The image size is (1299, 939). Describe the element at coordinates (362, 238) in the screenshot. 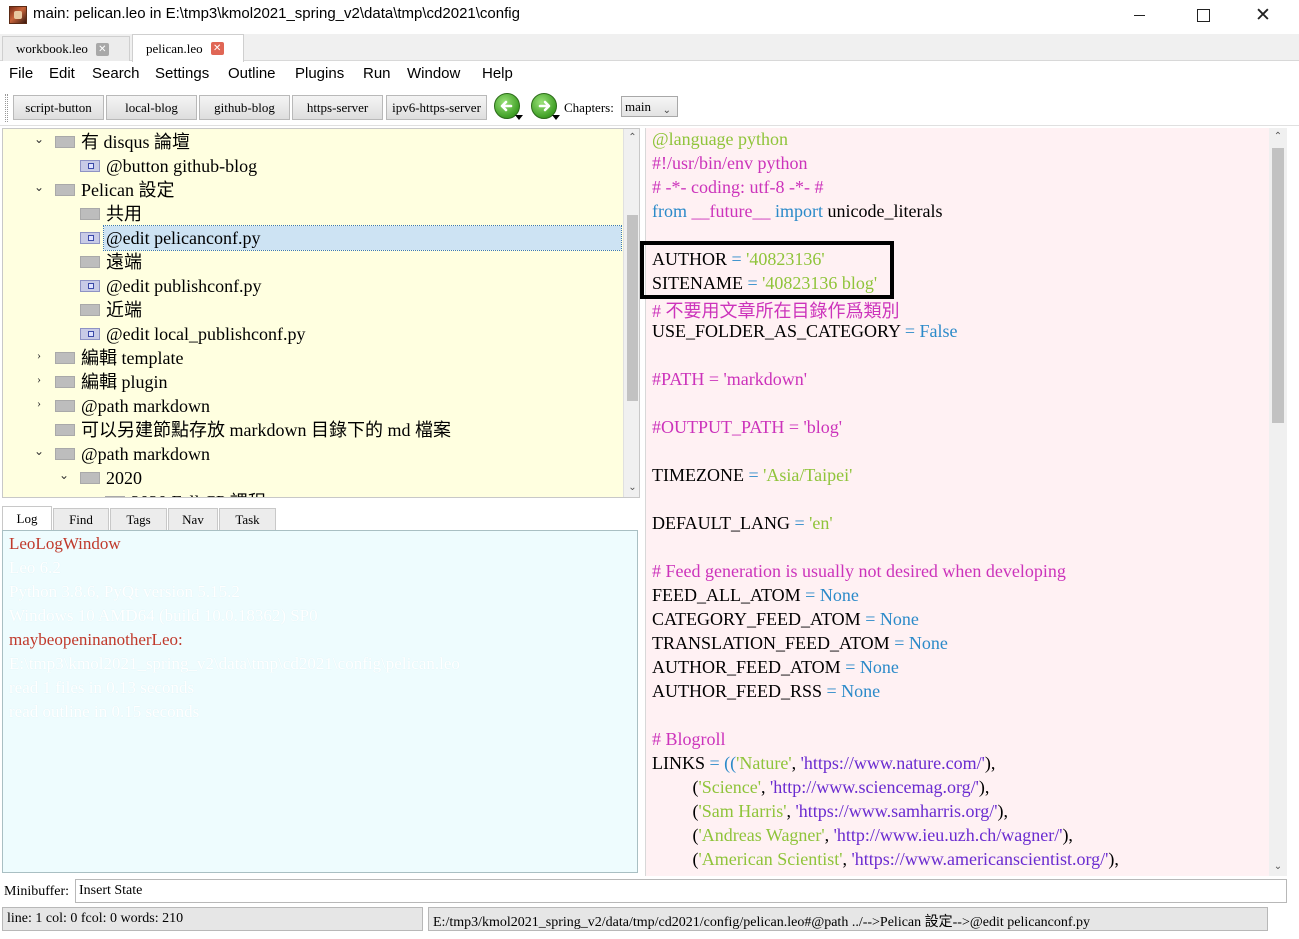

I see `outline-node-label: @edit pelicanconf.py` at that location.